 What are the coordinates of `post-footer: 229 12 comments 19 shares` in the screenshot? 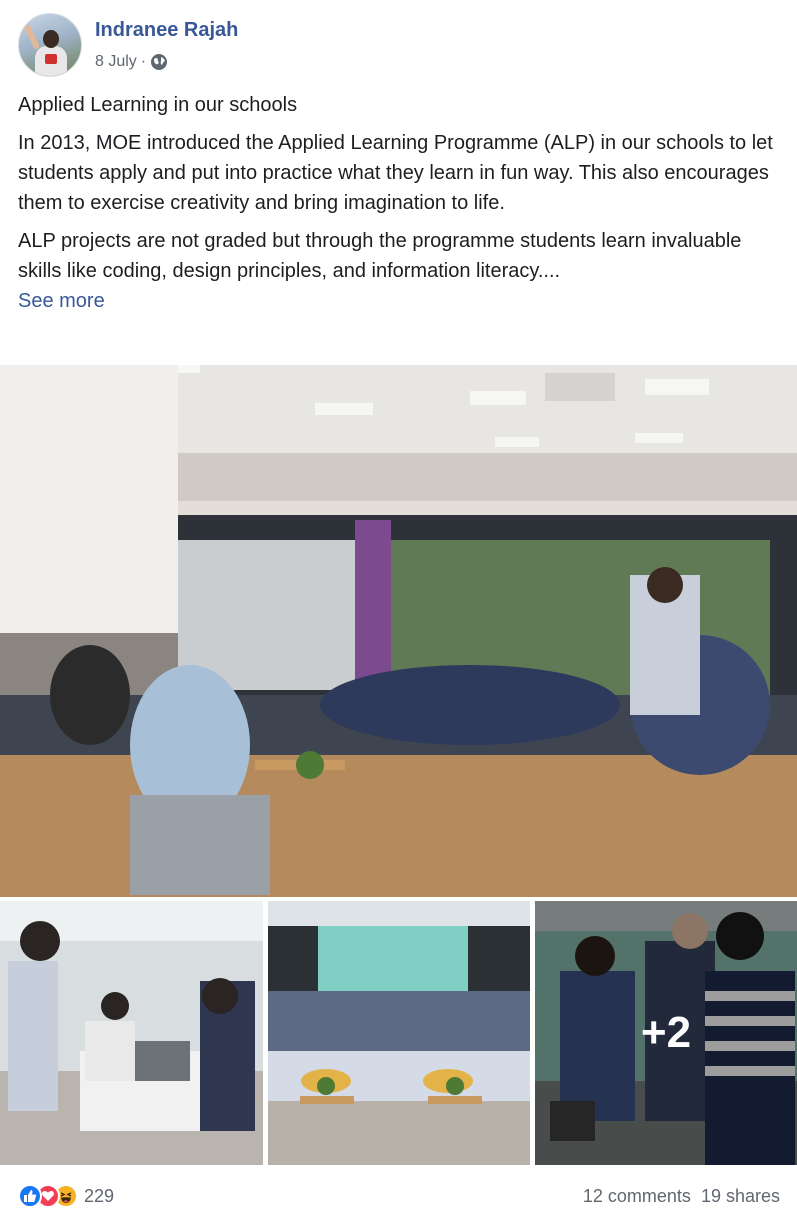 It's located at (399, 1196).